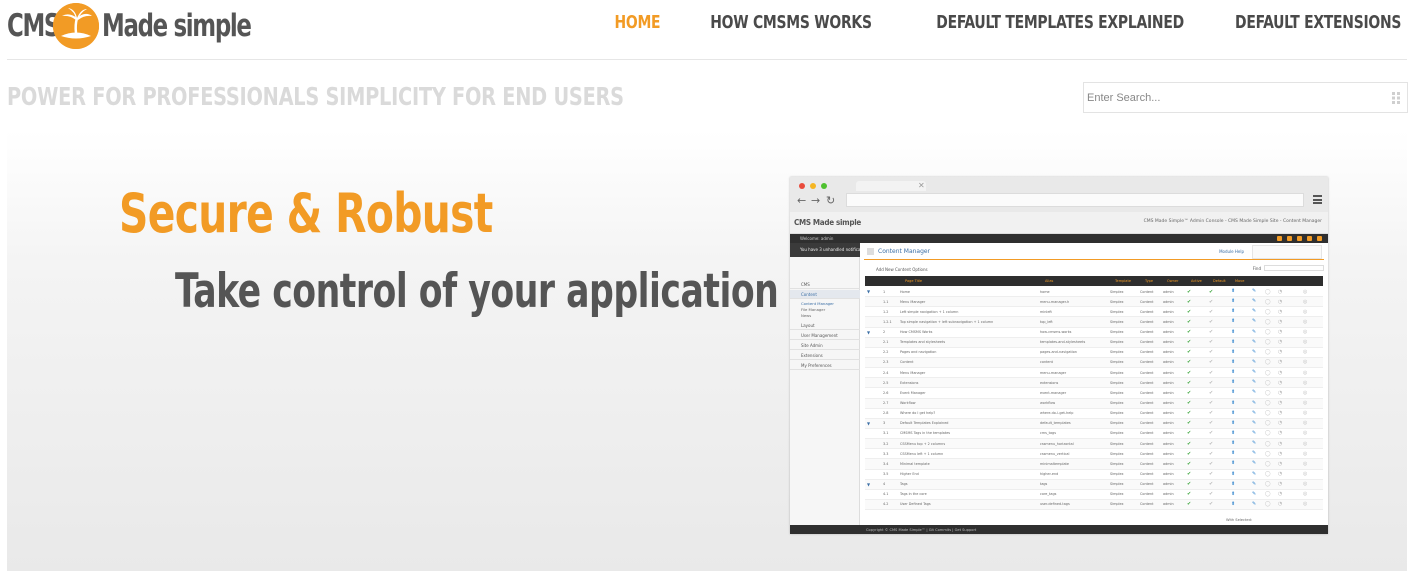 Image resolution: width=1419 pixels, height=577 pixels. Describe the element at coordinates (886, 494) in the screenshot. I see `row-number: 4.1` at that location.